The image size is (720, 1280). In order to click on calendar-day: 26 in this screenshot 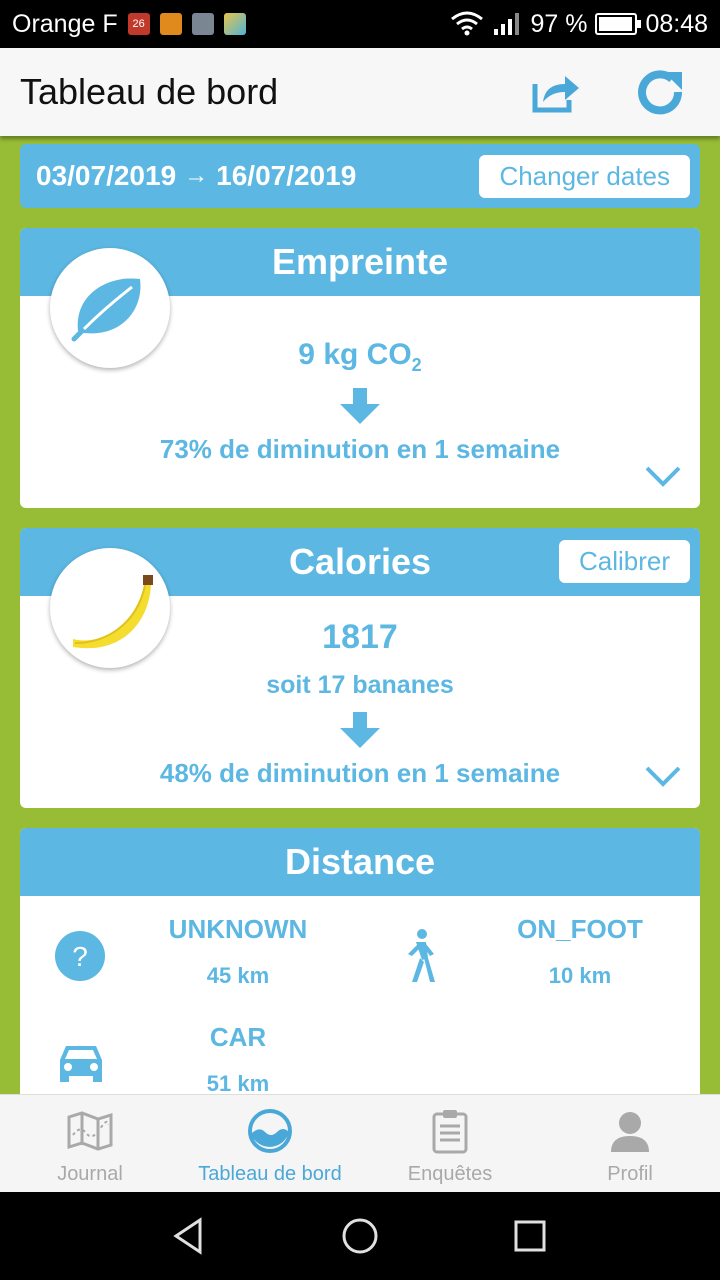, I will do `click(138, 24)`.